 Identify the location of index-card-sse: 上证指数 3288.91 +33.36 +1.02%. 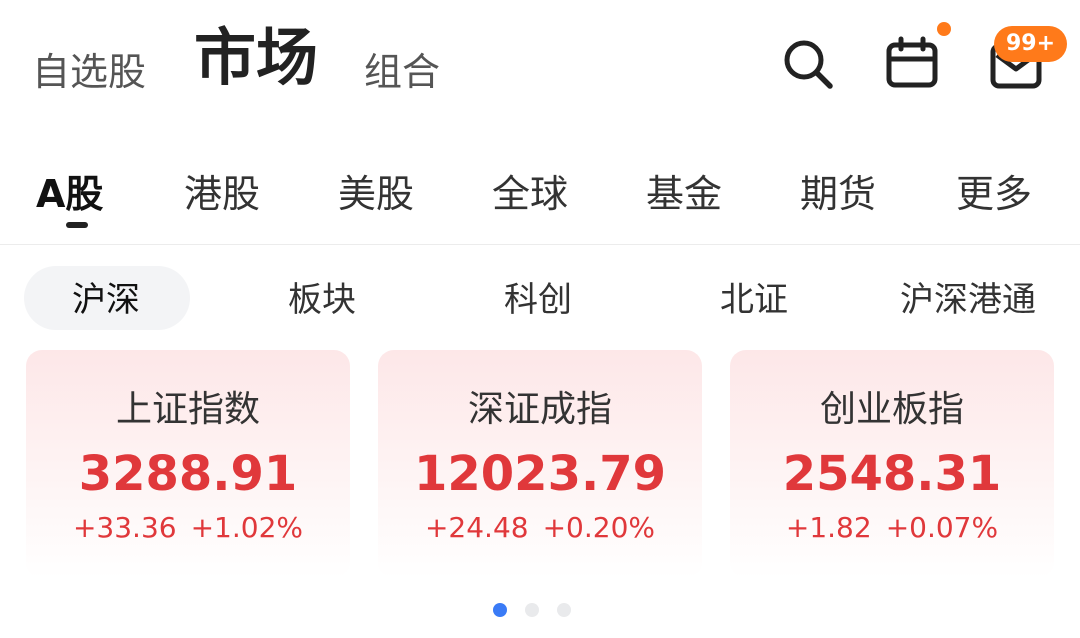
(188, 464).